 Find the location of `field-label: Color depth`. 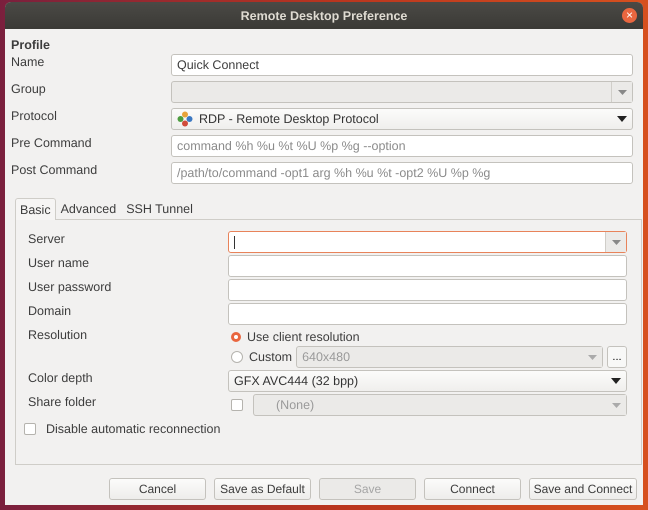

field-label: Color depth is located at coordinates (61, 377).